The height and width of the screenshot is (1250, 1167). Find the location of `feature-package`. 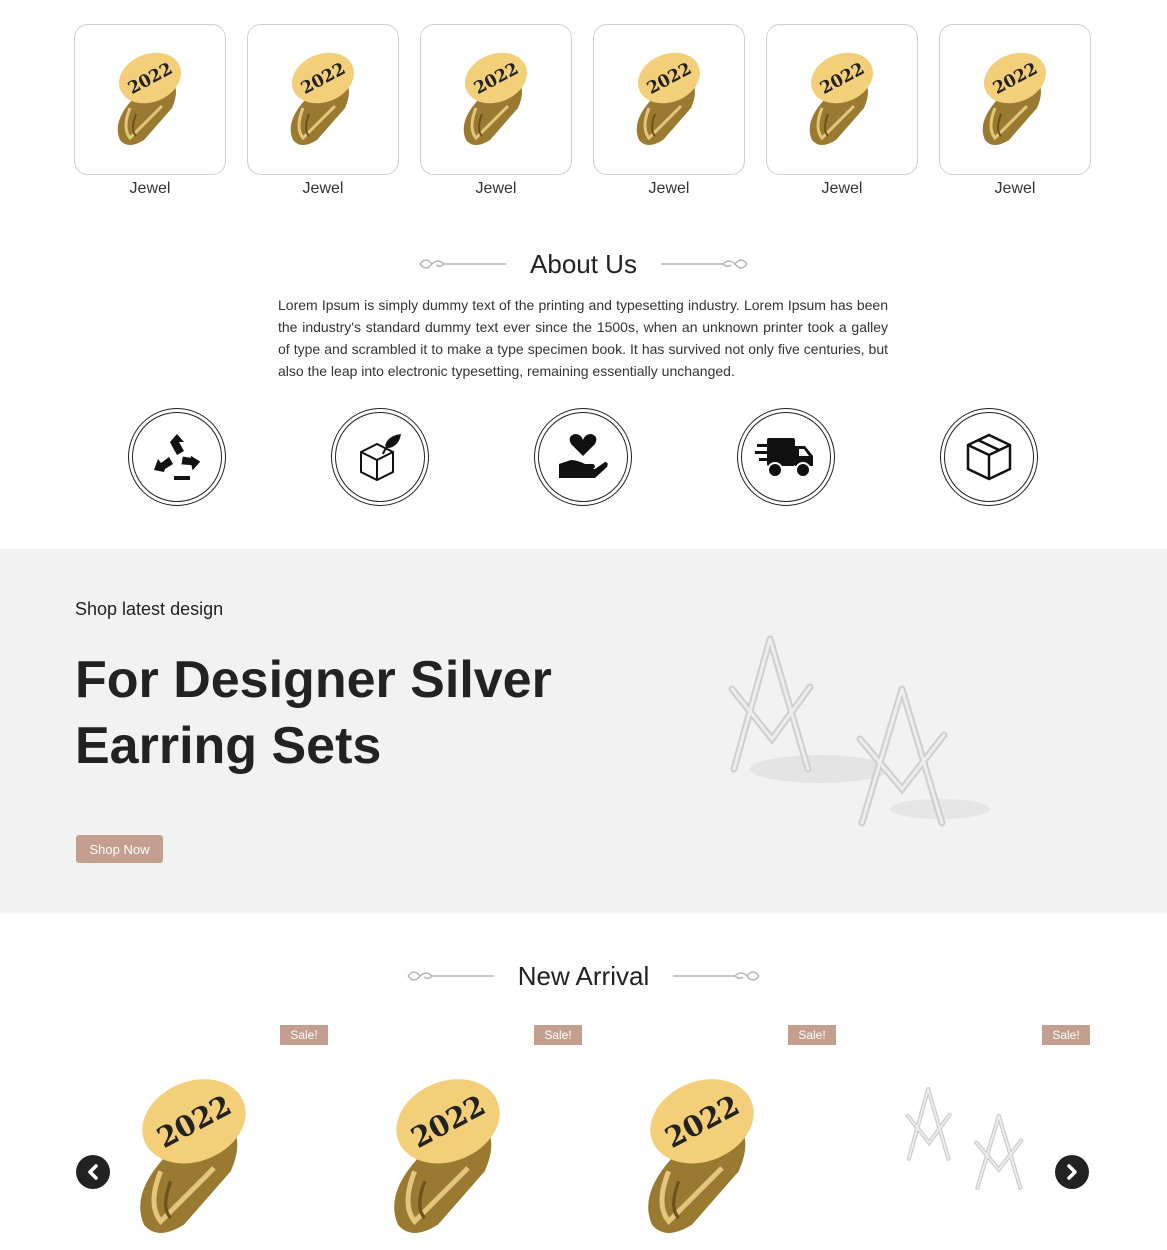

feature-package is located at coordinates (989, 457).